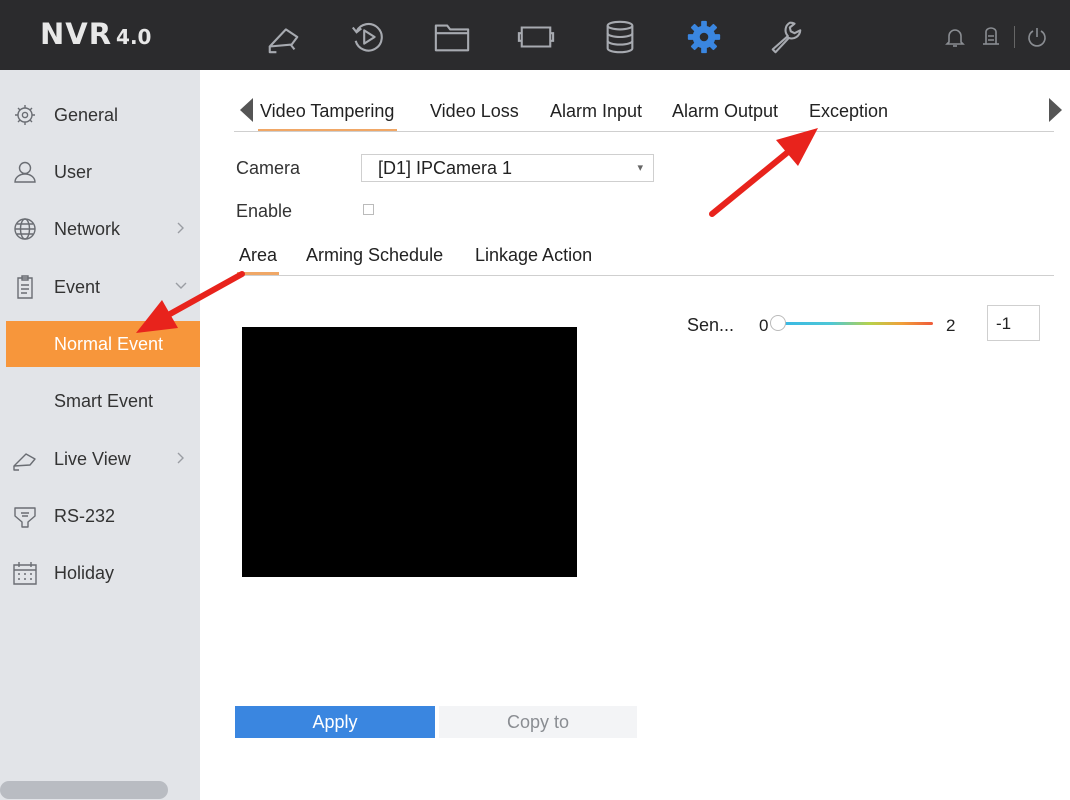 The height and width of the screenshot is (800, 1070). Describe the element at coordinates (181, 285) in the screenshot. I see `chevron-down-icon` at that location.